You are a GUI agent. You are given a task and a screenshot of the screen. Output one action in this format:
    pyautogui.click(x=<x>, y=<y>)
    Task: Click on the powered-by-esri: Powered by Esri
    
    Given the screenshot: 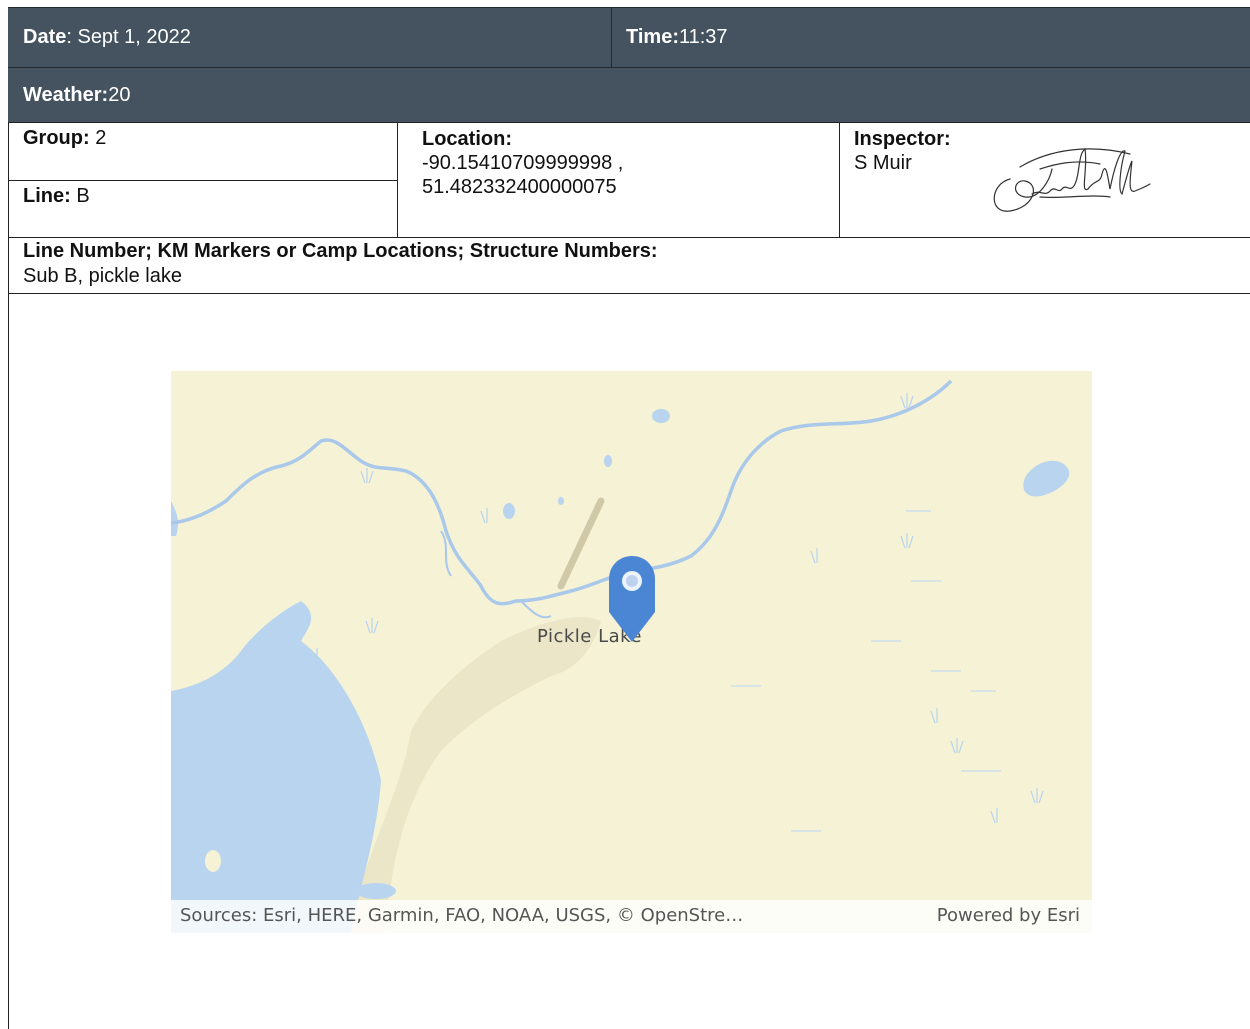 What is the action you would take?
    pyautogui.click(x=1008, y=915)
    